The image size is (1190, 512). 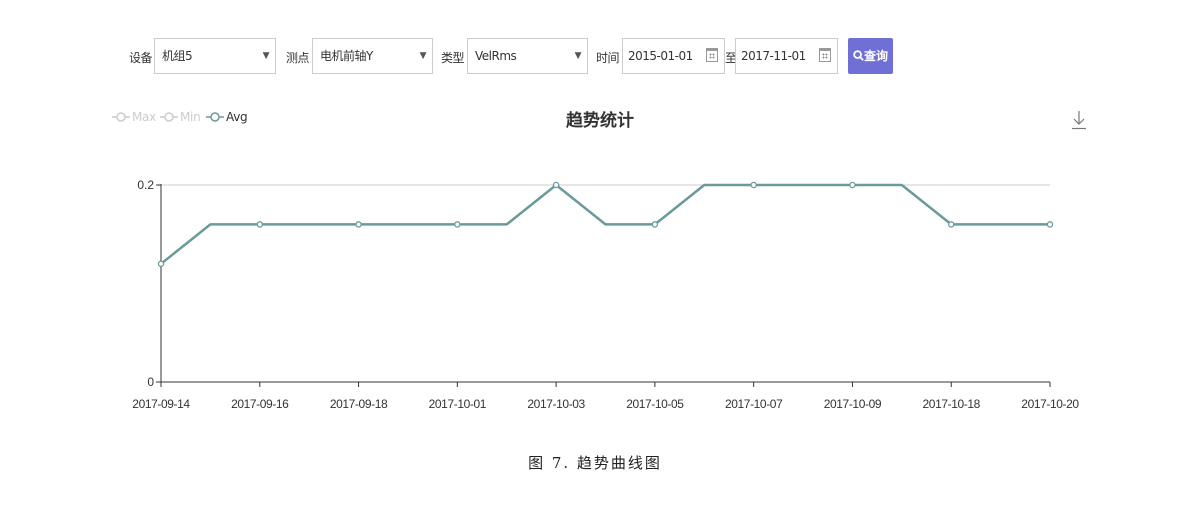 What do you see at coordinates (458, 404) in the screenshot?
I see `x-tick-label: 2017-10-01` at bounding box center [458, 404].